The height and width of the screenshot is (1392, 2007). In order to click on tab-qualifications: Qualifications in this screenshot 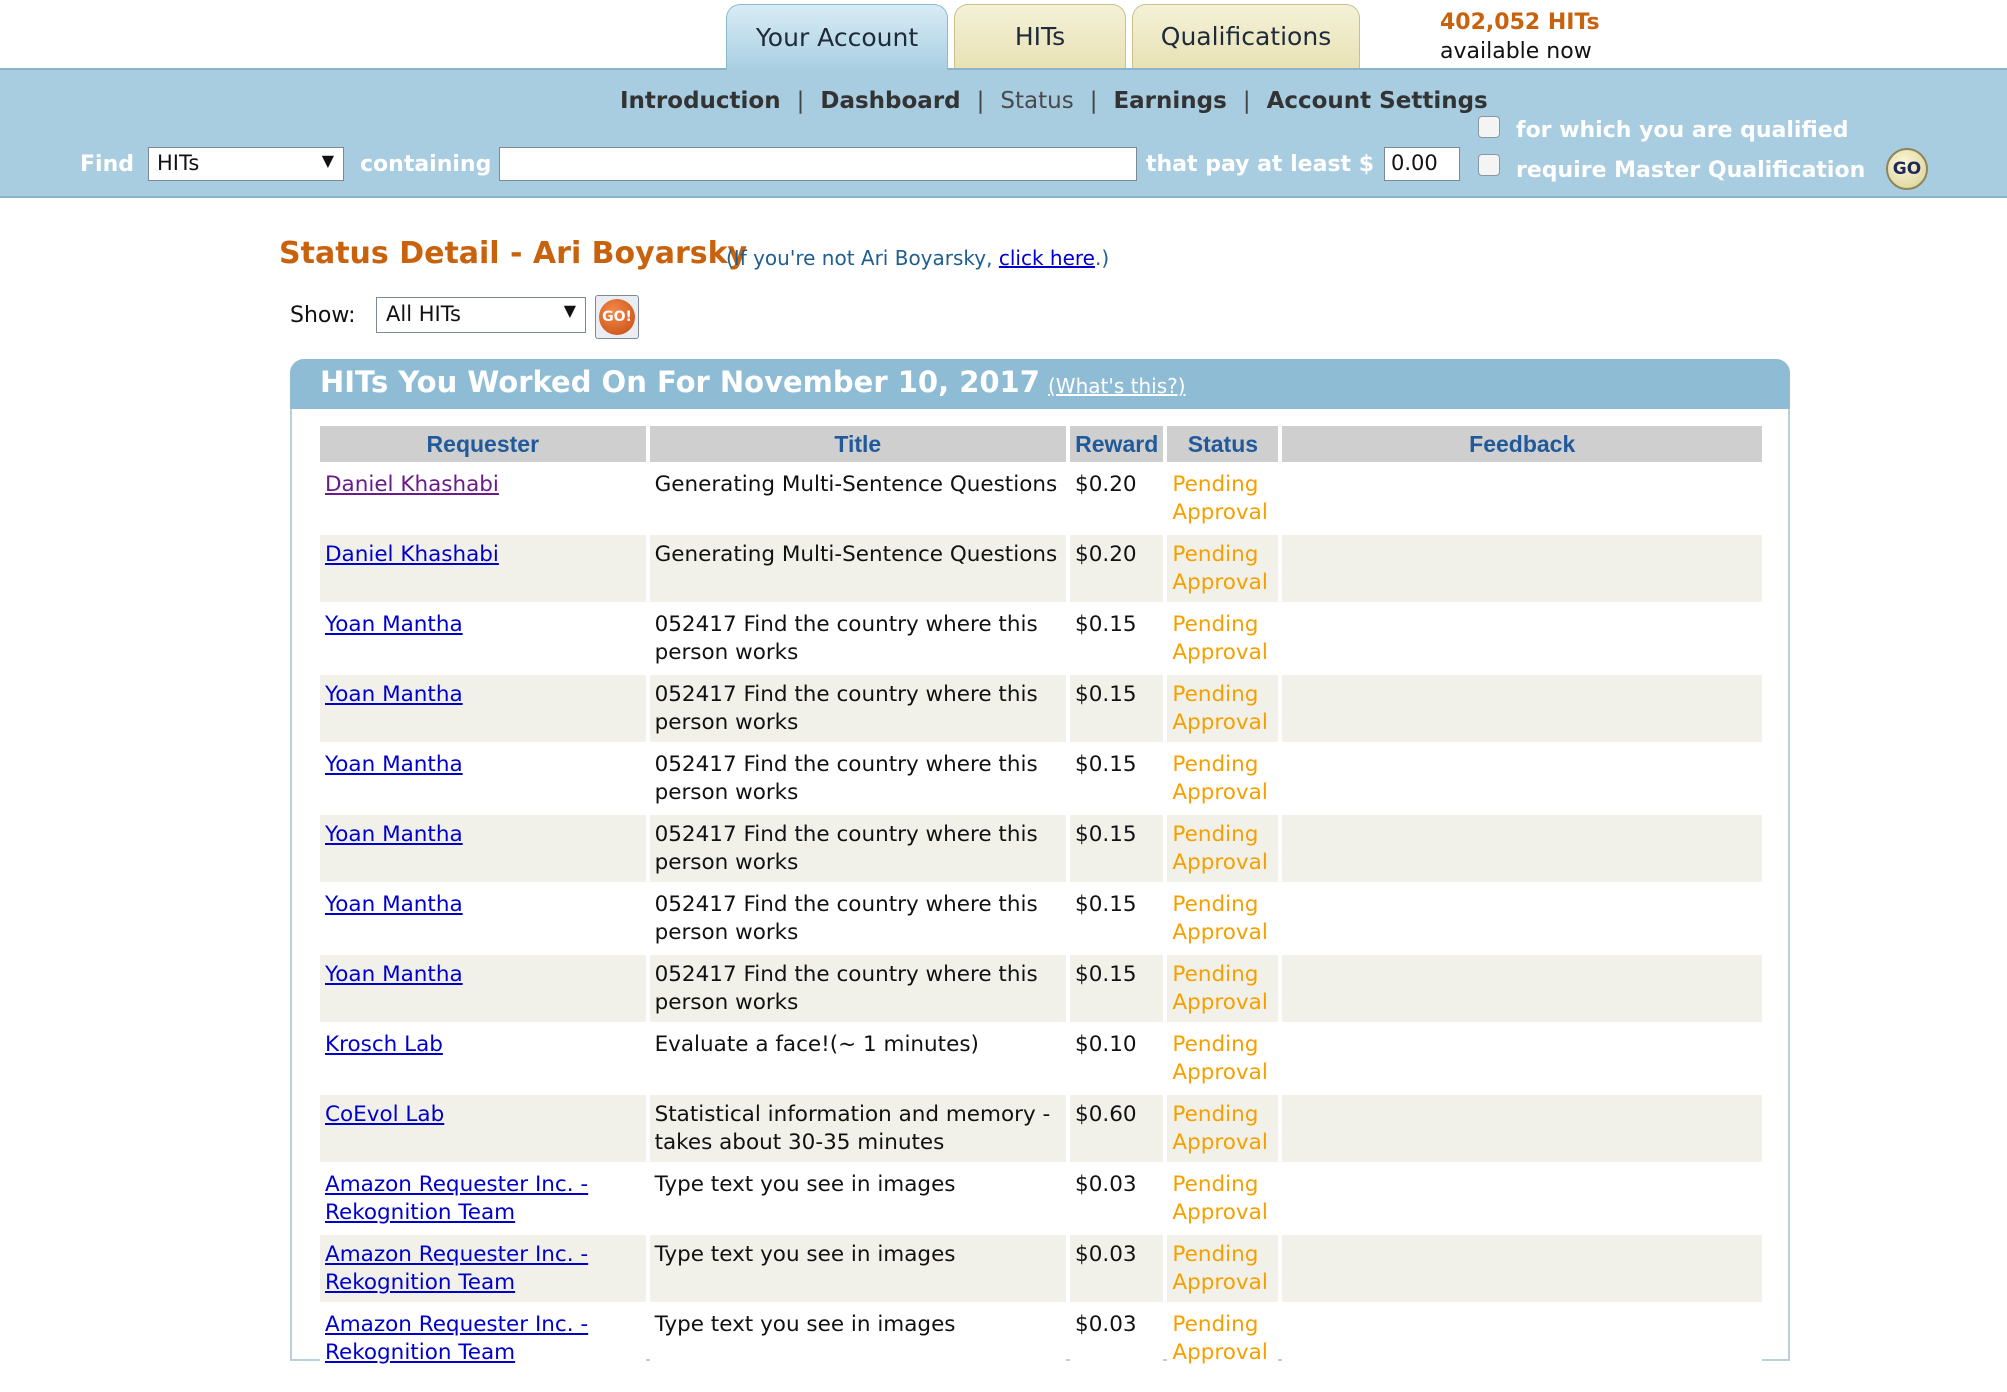, I will do `click(1246, 36)`.